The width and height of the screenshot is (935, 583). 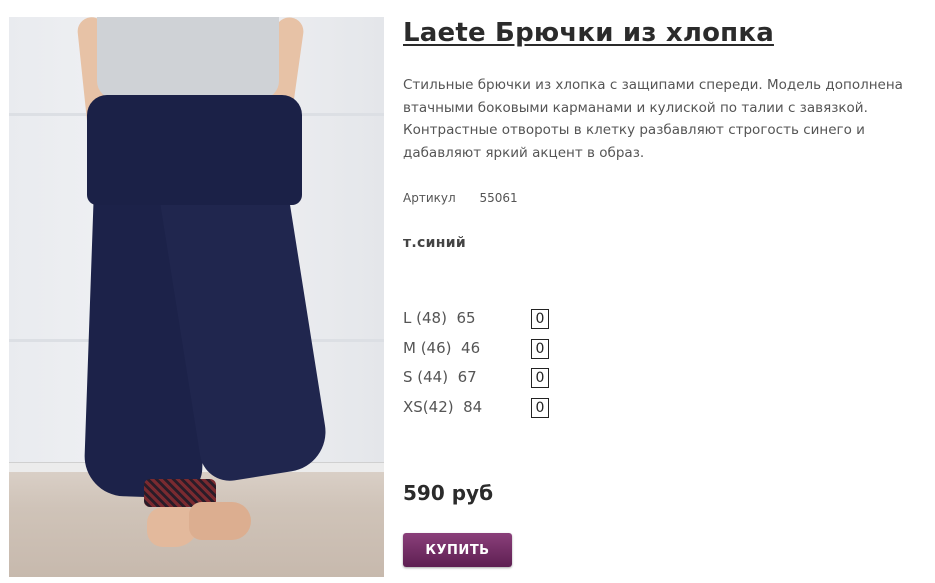 I want to click on size-label: M (46) 46, so click(x=442, y=347).